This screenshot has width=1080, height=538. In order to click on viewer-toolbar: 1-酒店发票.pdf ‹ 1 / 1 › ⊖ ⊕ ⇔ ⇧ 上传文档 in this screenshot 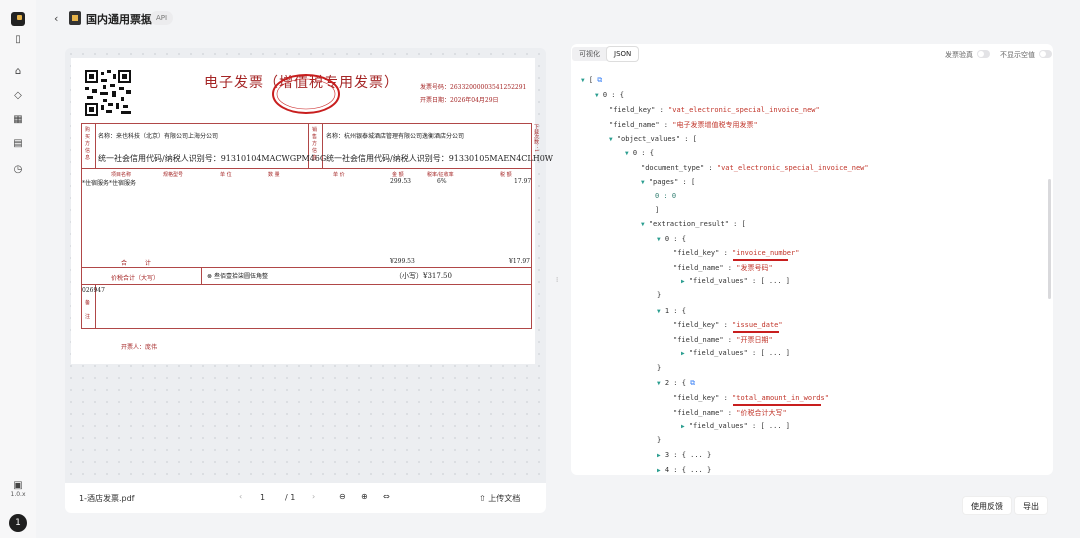, I will do `click(305, 498)`.